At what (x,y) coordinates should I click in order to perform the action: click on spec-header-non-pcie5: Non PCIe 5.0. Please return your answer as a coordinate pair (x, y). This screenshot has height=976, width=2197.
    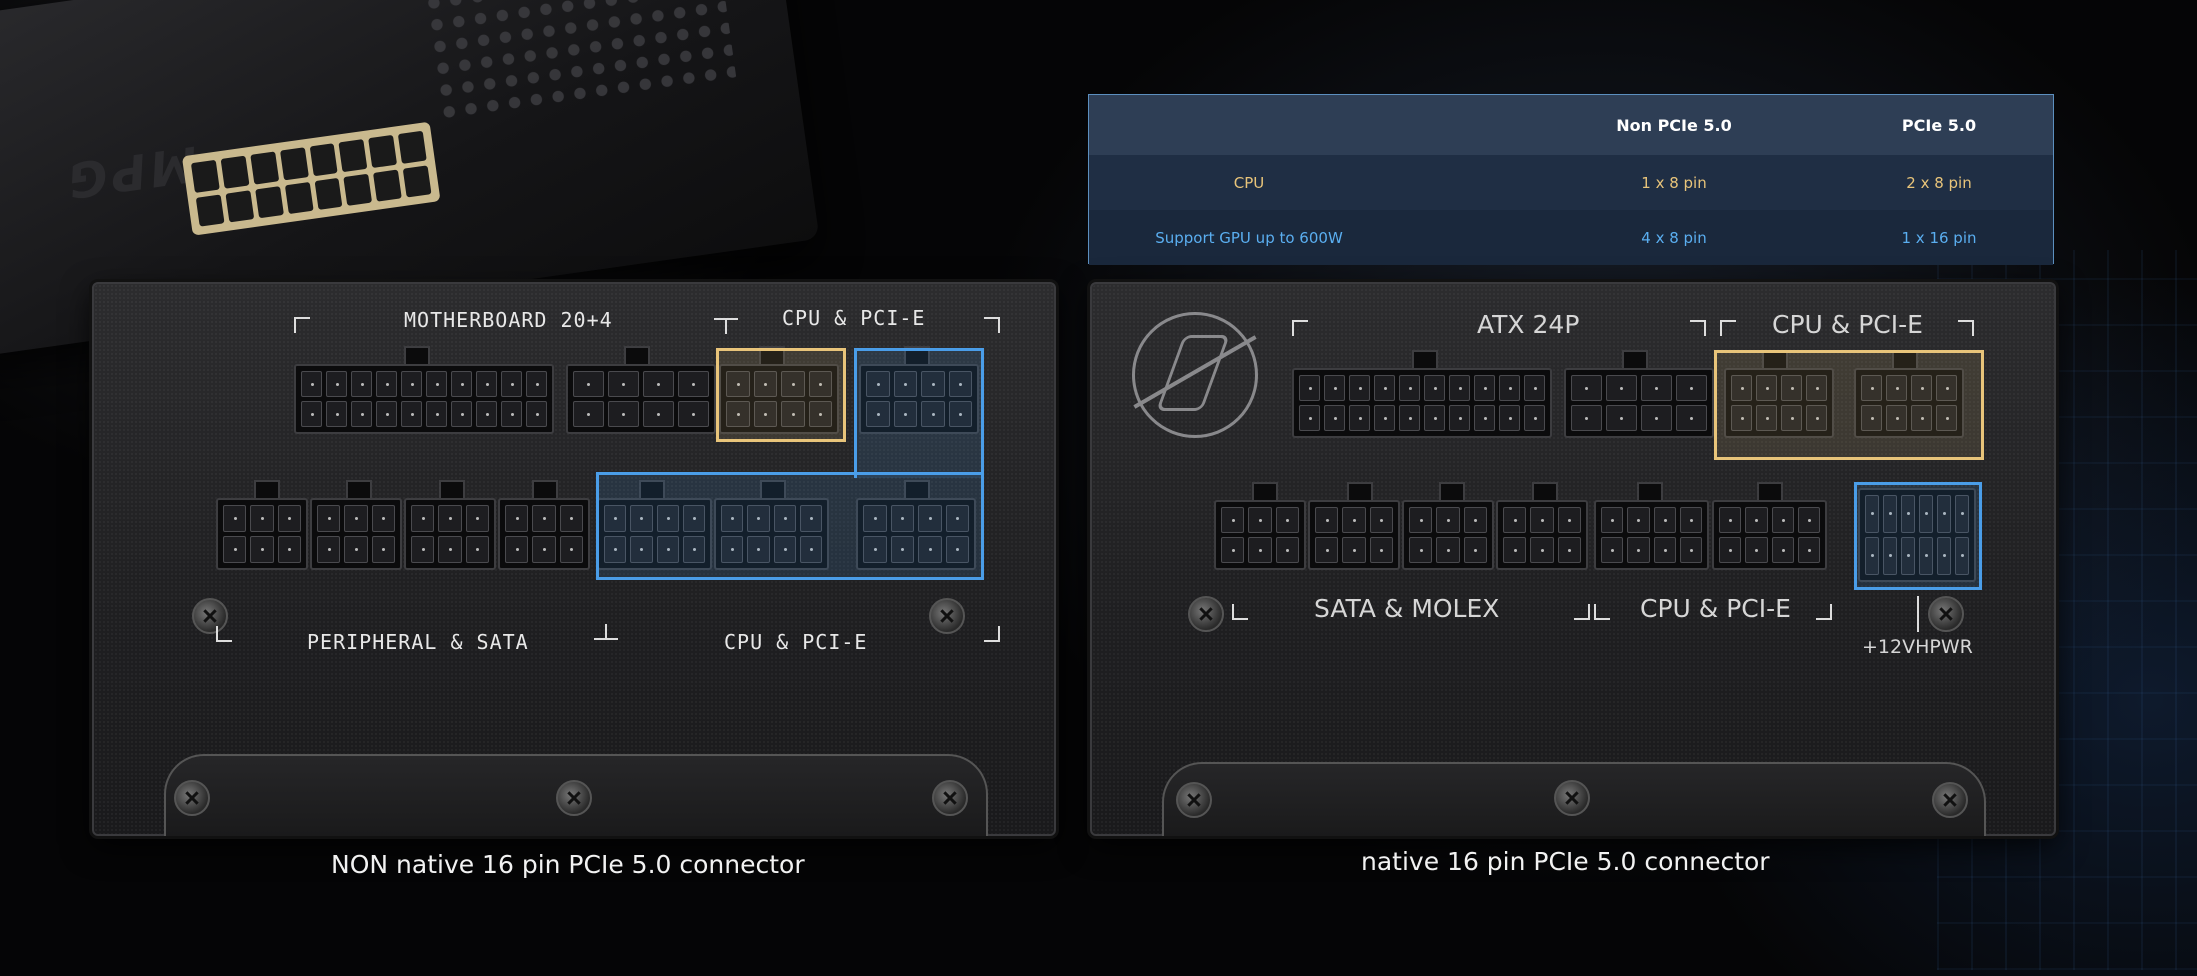
    Looking at the image, I should click on (1674, 125).